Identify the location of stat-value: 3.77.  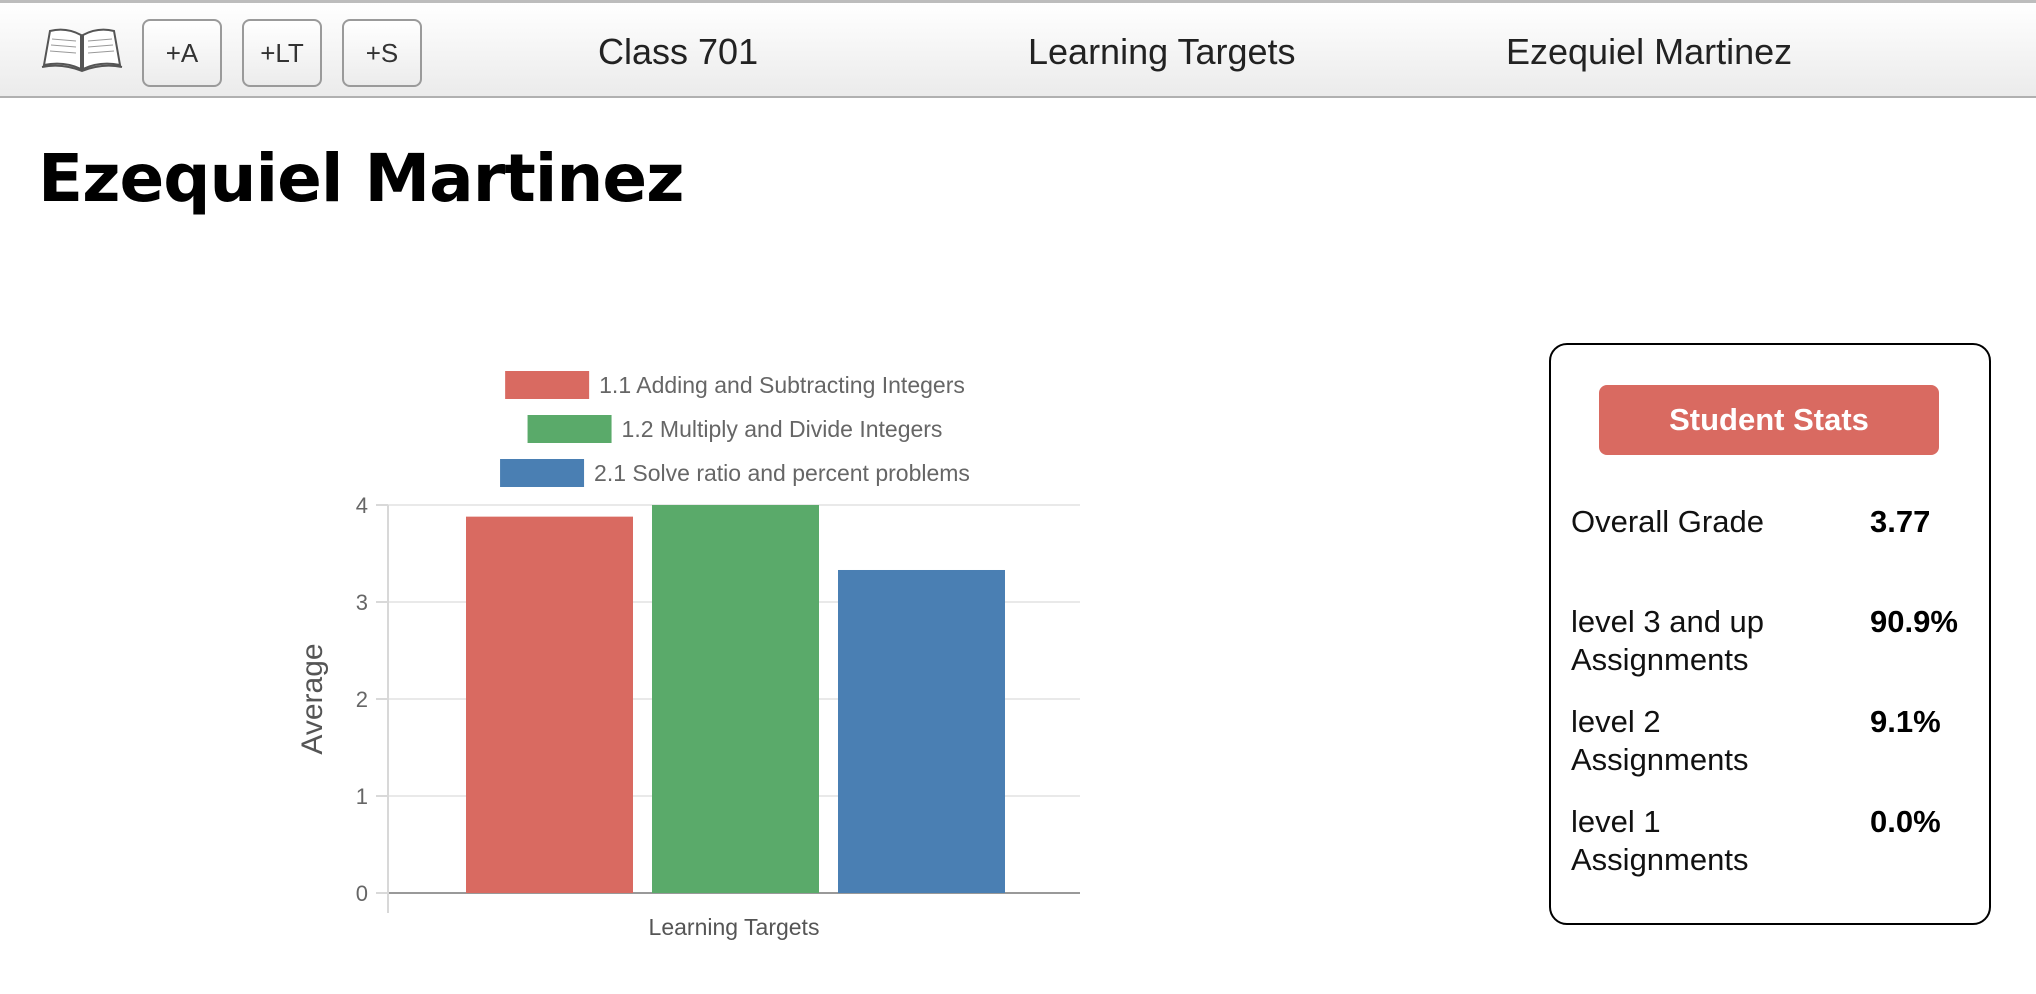
(1900, 521).